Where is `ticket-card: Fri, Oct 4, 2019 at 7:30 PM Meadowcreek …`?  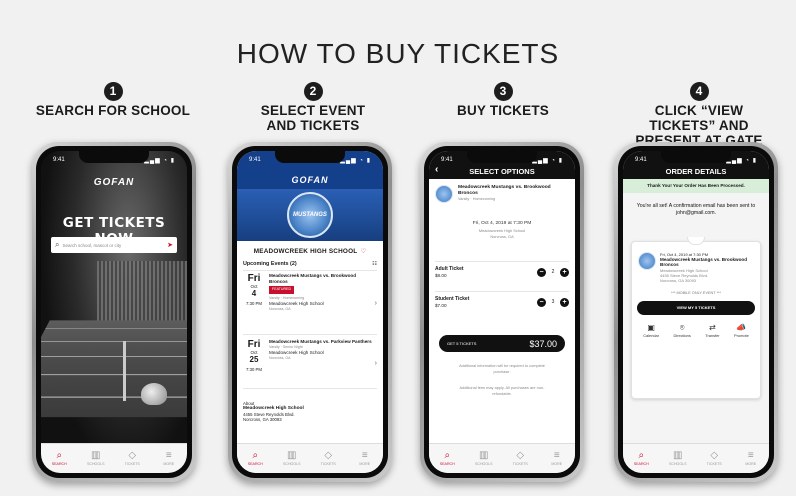 ticket-card: Fri, Oct 4, 2019 at 7:30 PM Meadowcreek … is located at coordinates (696, 320).